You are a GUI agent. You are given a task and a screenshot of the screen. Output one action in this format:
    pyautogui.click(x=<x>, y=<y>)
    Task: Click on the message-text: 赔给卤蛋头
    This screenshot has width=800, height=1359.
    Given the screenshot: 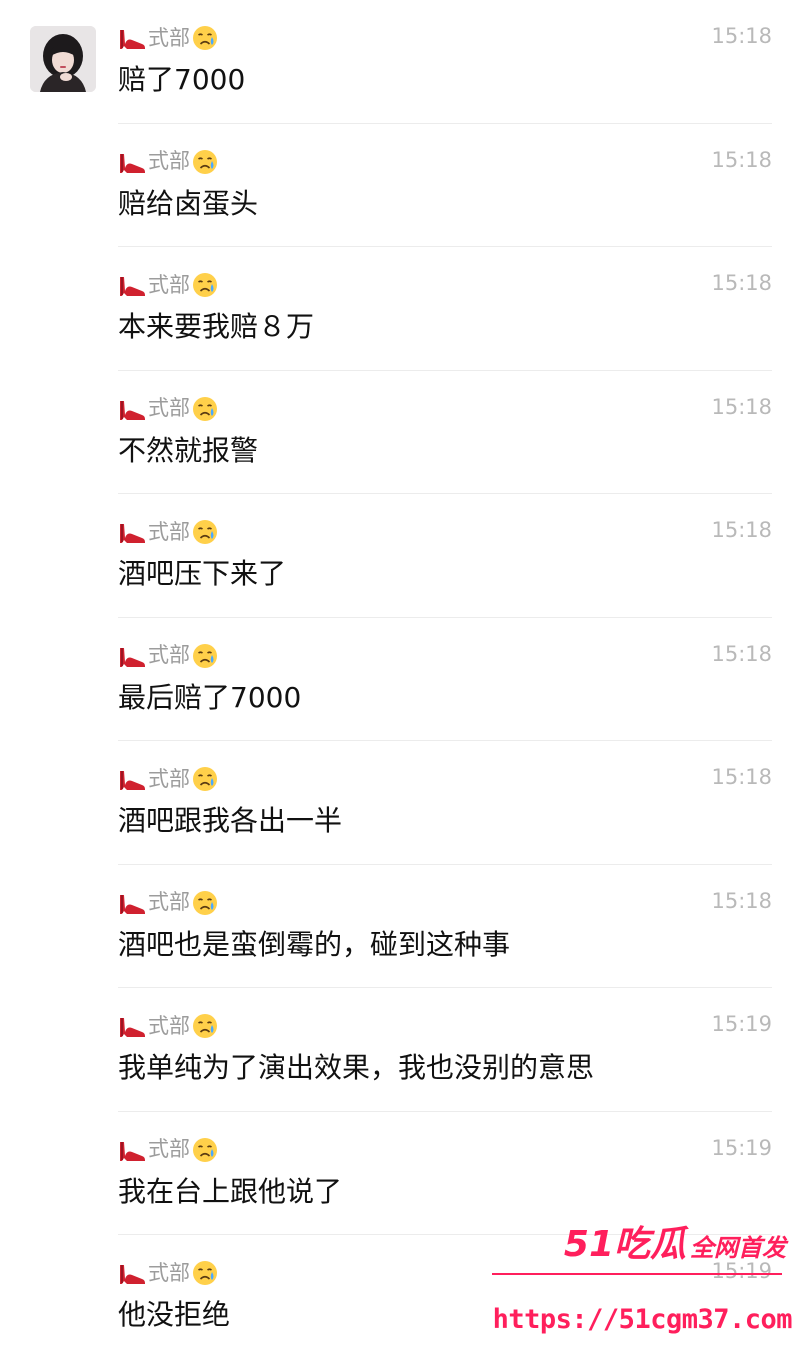 What is the action you would take?
    pyautogui.click(x=188, y=204)
    